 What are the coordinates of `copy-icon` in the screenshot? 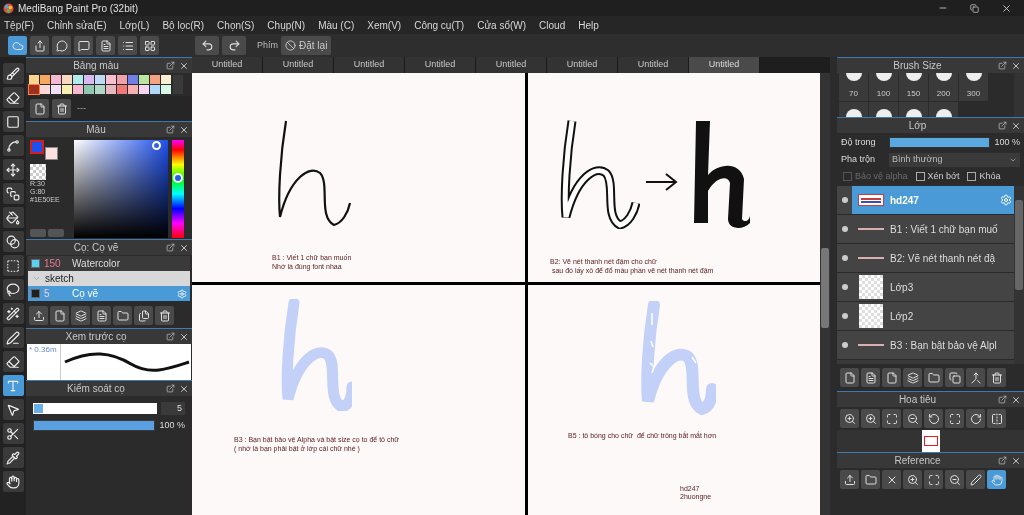 It's located at (143, 315).